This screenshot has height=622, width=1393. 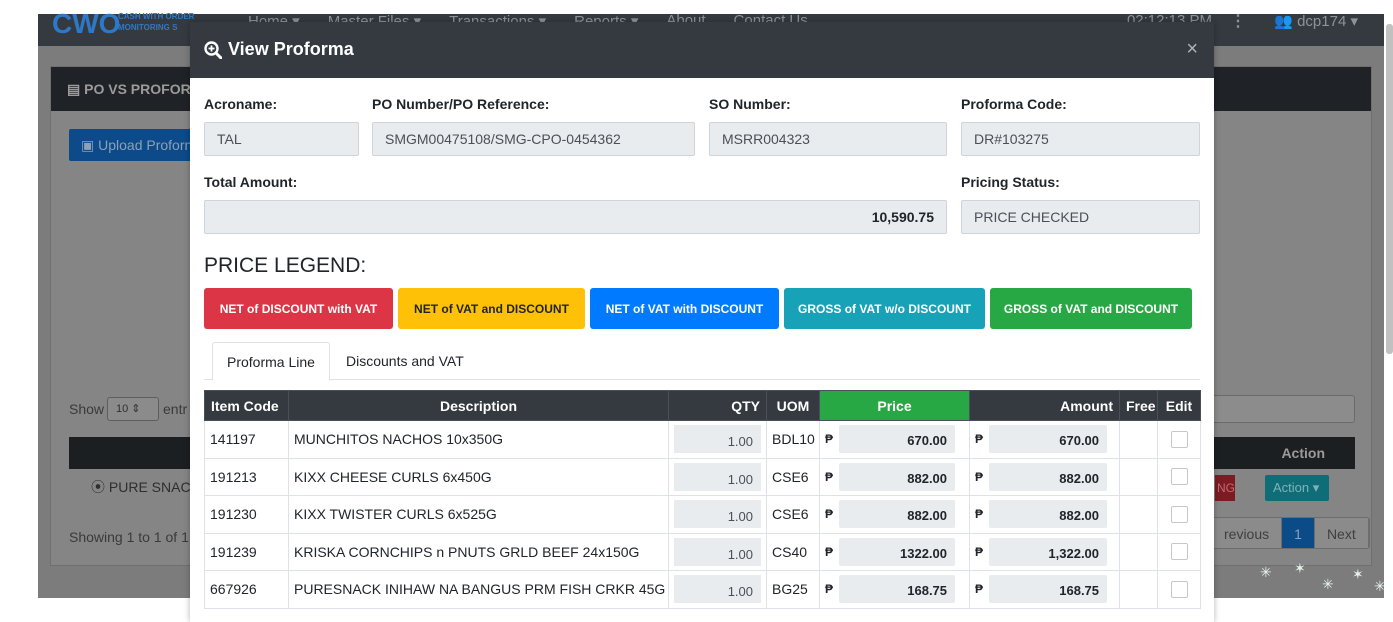 I want to click on radio-icon: ⦿, so click(x=98, y=487).